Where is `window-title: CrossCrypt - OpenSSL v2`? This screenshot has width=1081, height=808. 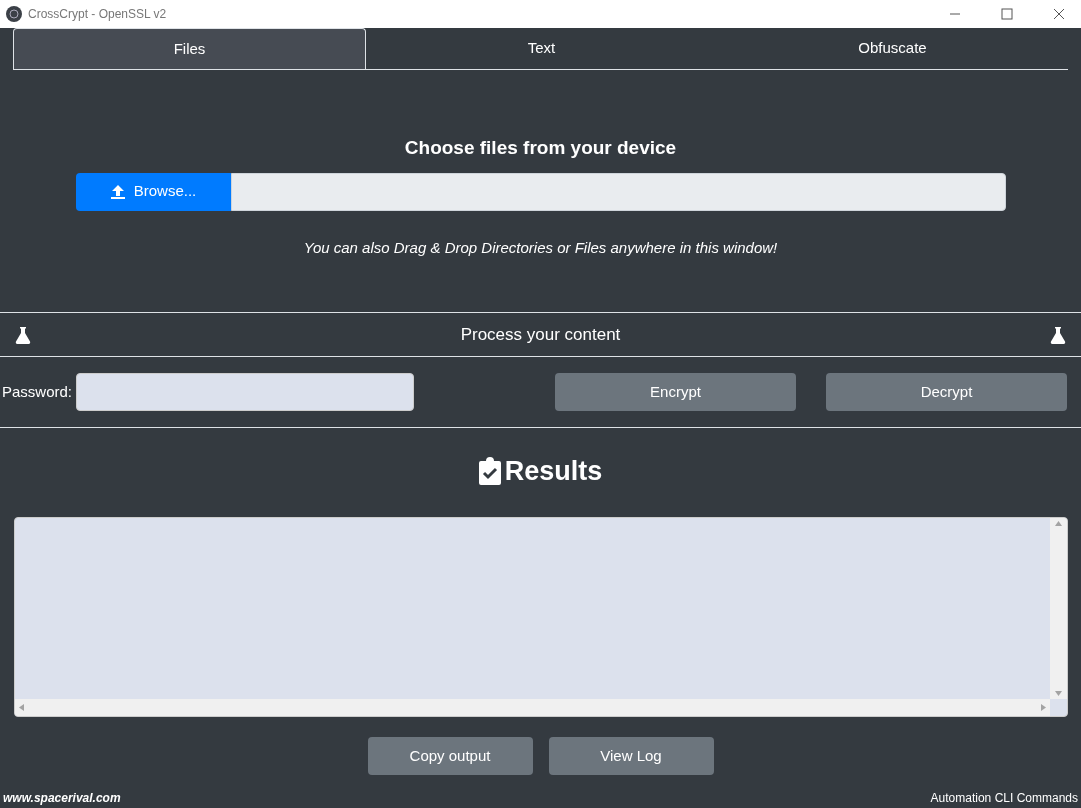
window-title: CrossCrypt - OpenSSL v2 is located at coordinates (97, 14).